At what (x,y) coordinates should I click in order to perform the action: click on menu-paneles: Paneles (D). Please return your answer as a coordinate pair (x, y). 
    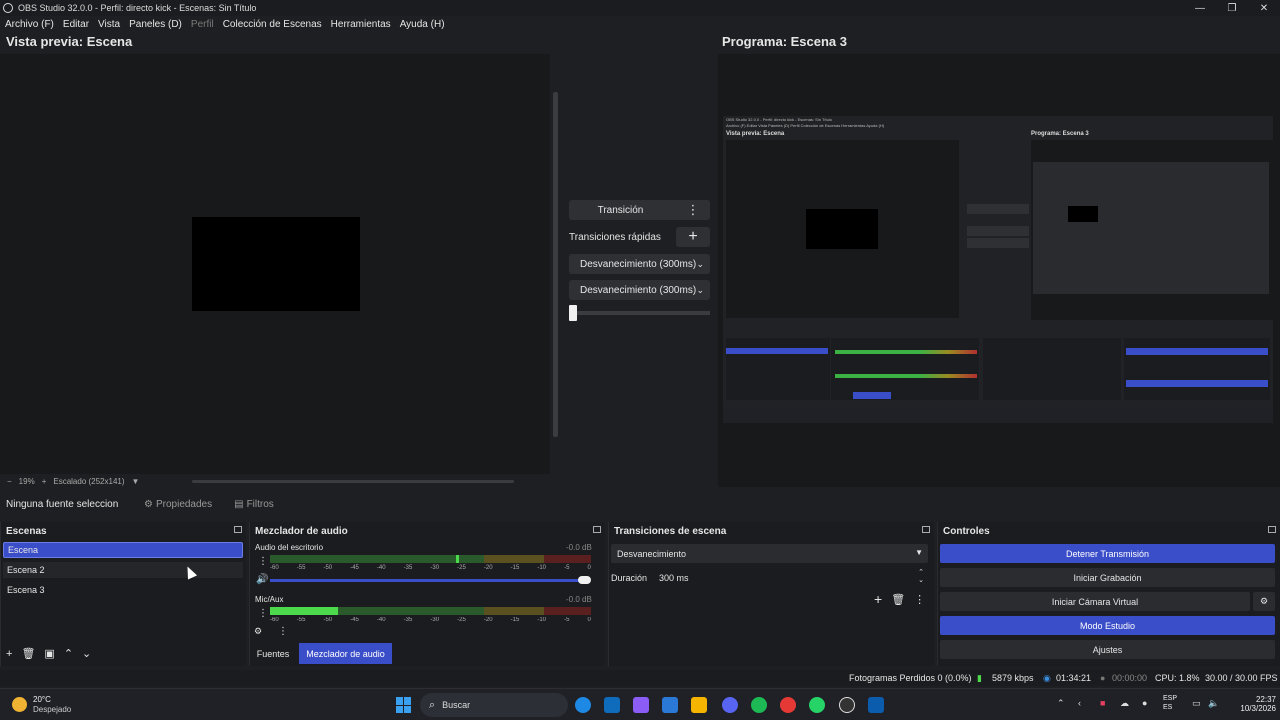
    Looking at the image, I should click on (155, 24).